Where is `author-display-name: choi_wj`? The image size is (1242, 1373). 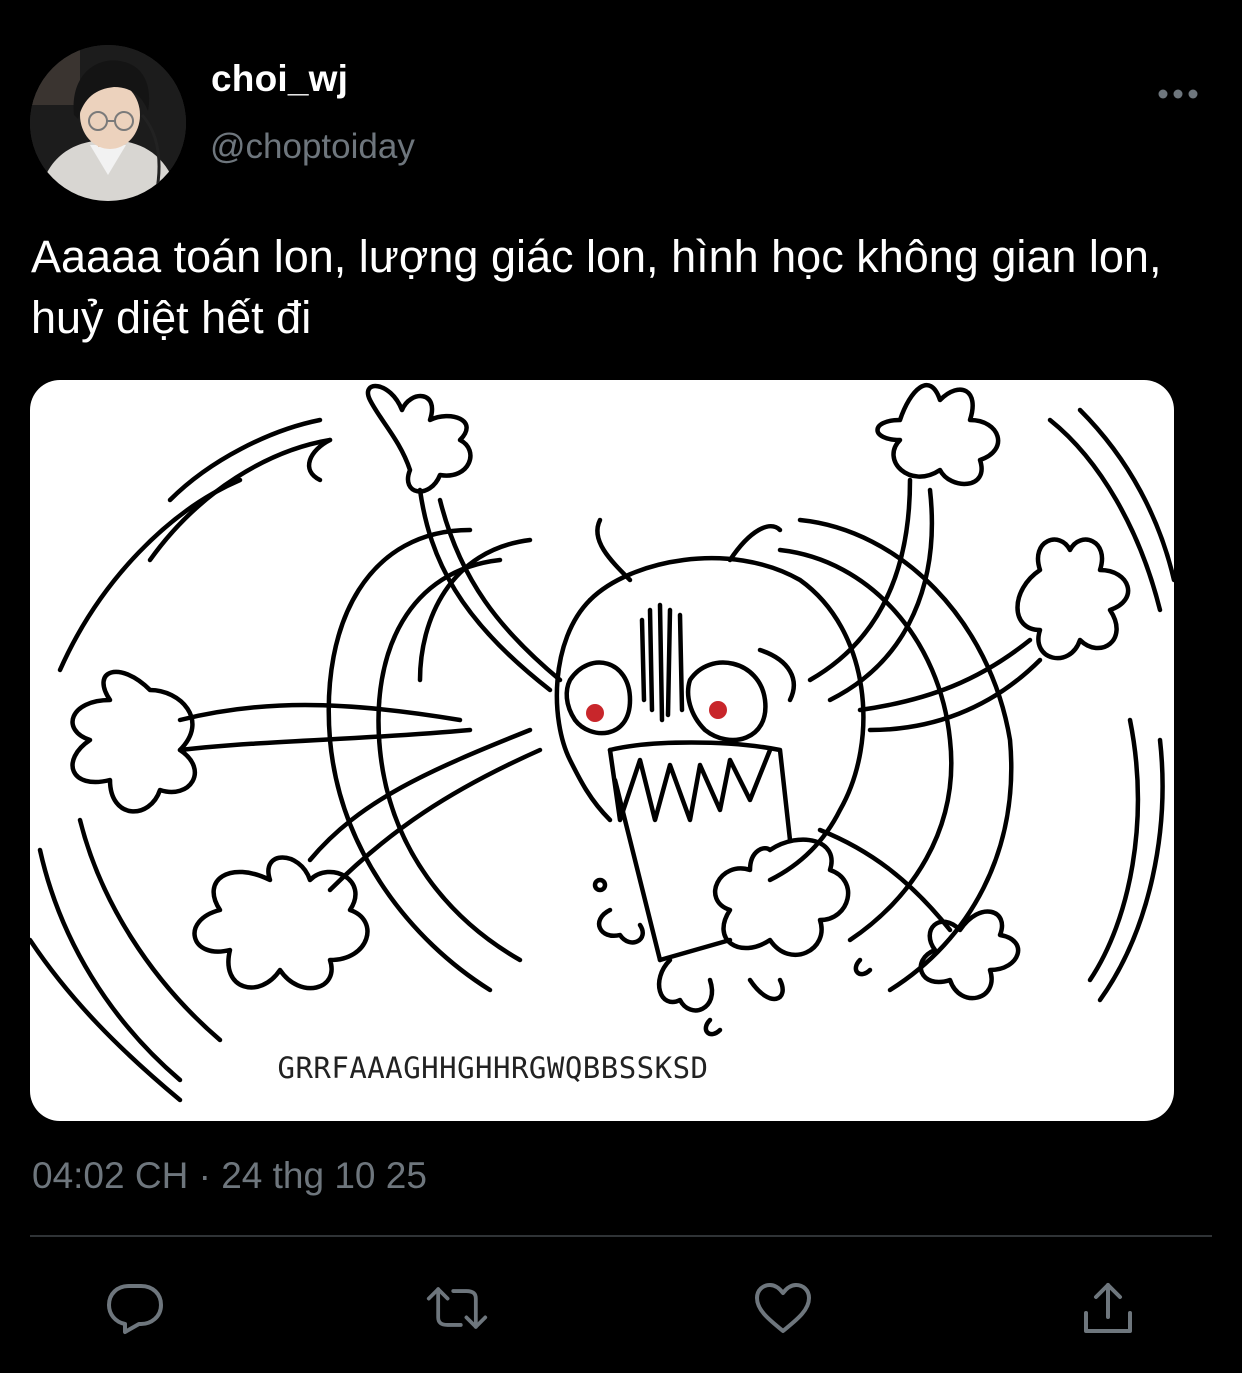 author-display-name: choi_wj is located at coordinates (279, 79).